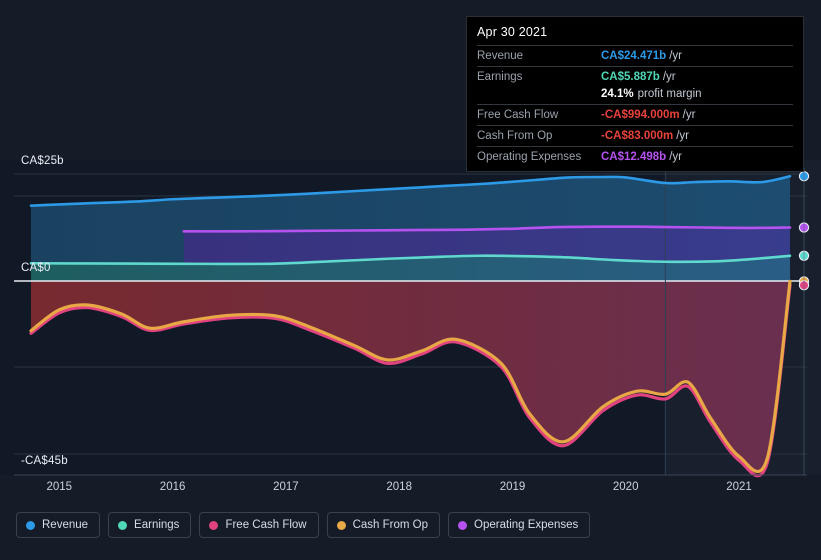  Describe the element at coordinates (42, 161) in the screenshot. I see `y-axis-label-top: CA$25b` at that location.